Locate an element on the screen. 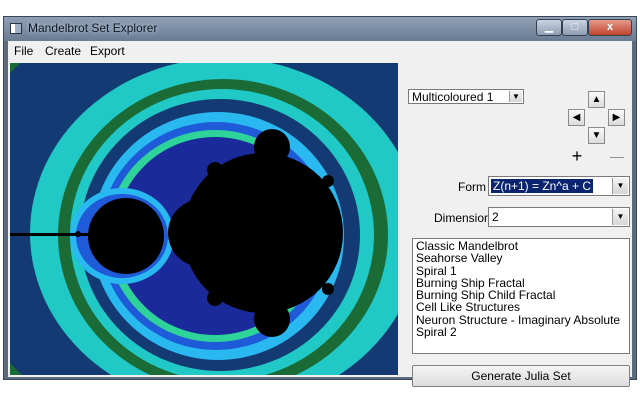  window-title: Mandelbrot Set Explorer is located at coordinates (93, 28).